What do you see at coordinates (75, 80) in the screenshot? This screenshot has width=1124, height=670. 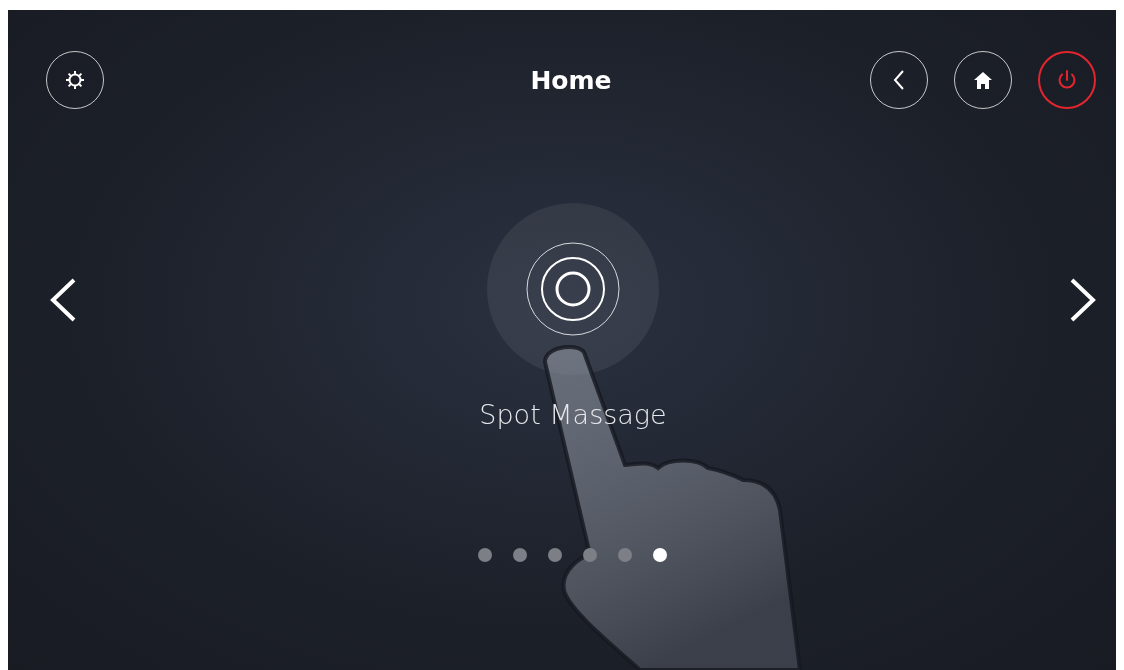 I see `settings-icon` at bounding box center [75, 80].